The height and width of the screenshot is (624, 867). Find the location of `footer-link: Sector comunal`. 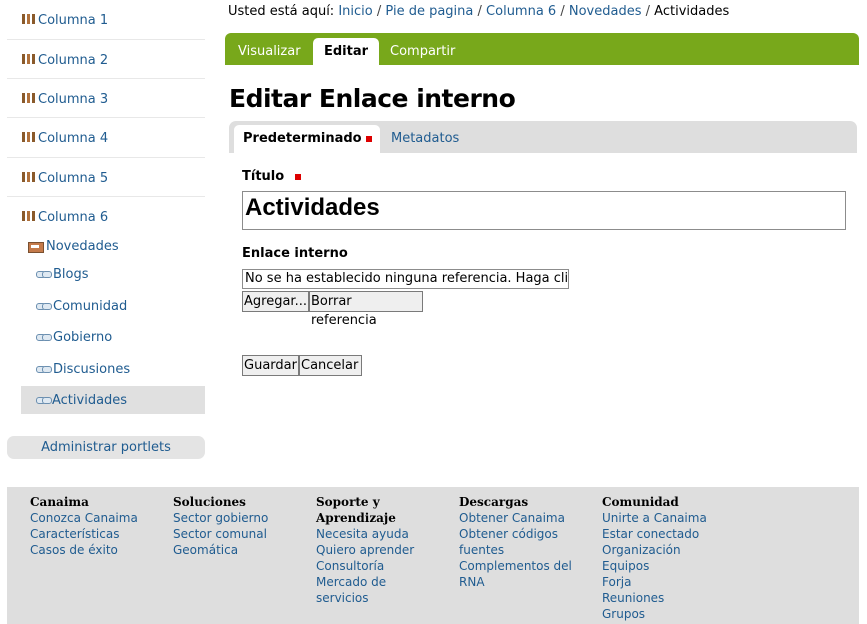

footer-link: Sector comunal is located at coordinates (220, 534).